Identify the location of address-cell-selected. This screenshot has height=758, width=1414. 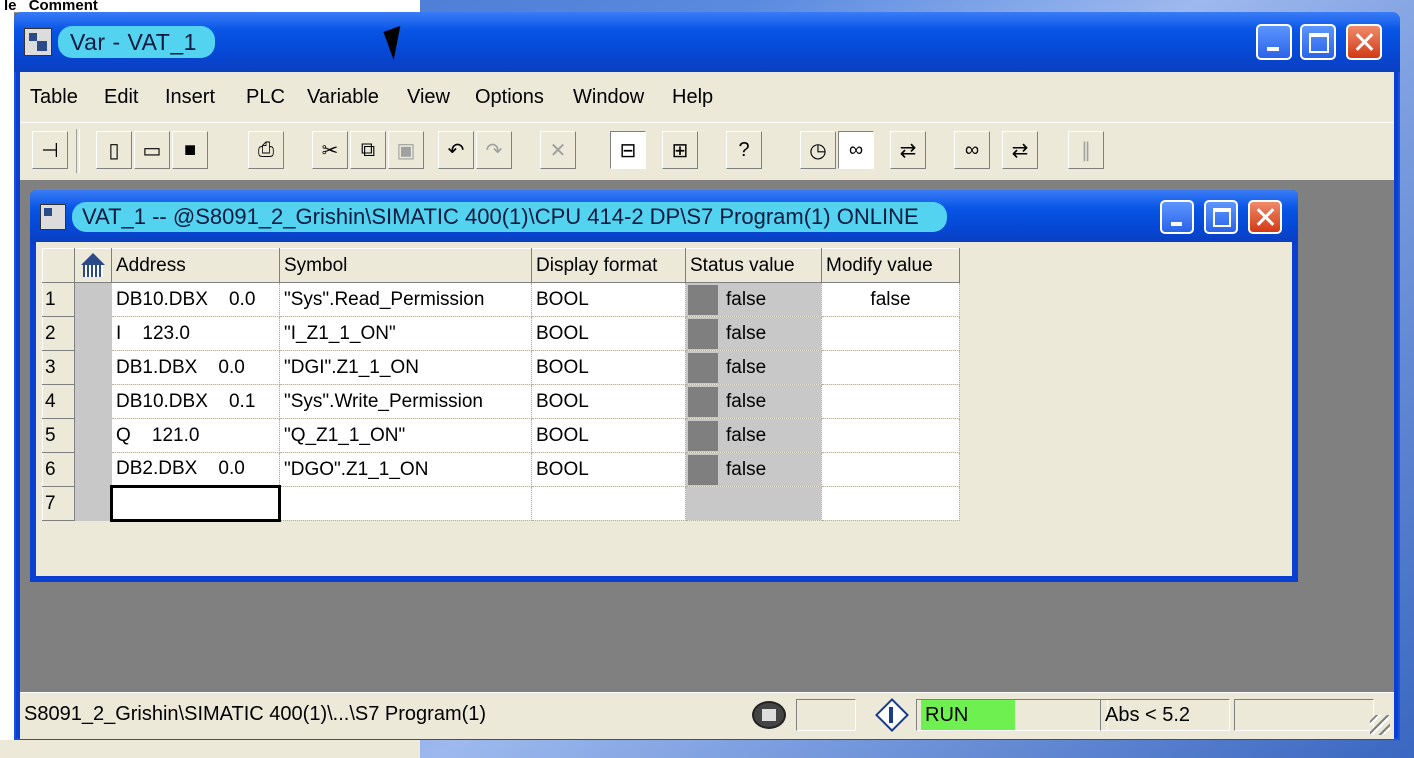
(195, 503).